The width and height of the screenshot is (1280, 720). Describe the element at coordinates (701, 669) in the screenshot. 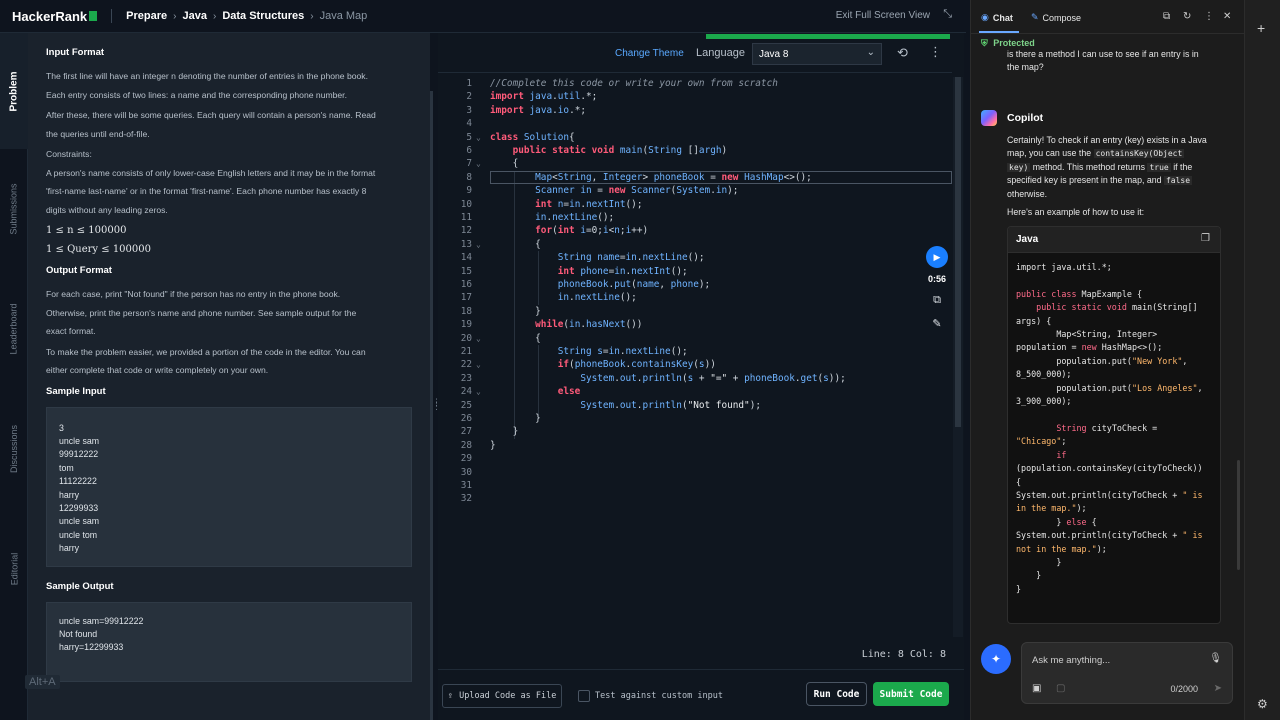

I see `divider` at that location.